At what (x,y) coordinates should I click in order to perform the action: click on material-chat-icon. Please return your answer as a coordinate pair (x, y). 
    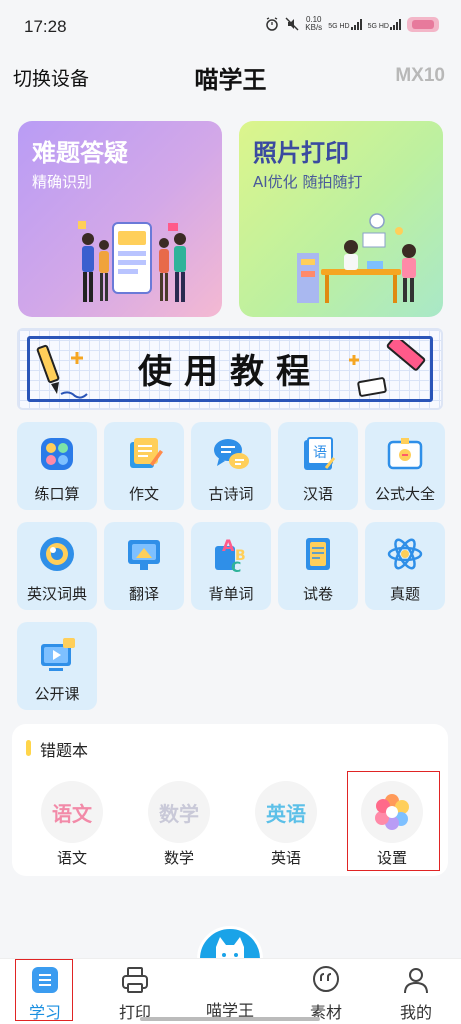
    Looking at the image, I should click on (326, 979).